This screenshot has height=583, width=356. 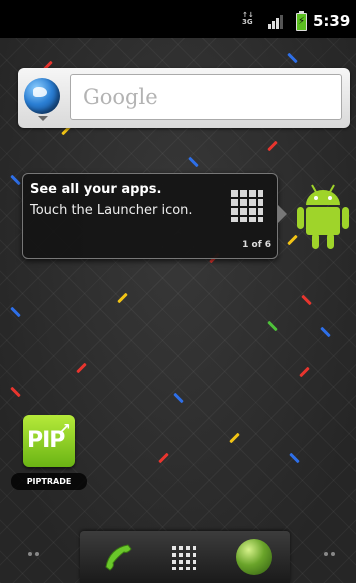 What do you see at coordinates (43, 118) in the screenshot?
I see `chevron-down-icon` at bounding box center [43, 118].